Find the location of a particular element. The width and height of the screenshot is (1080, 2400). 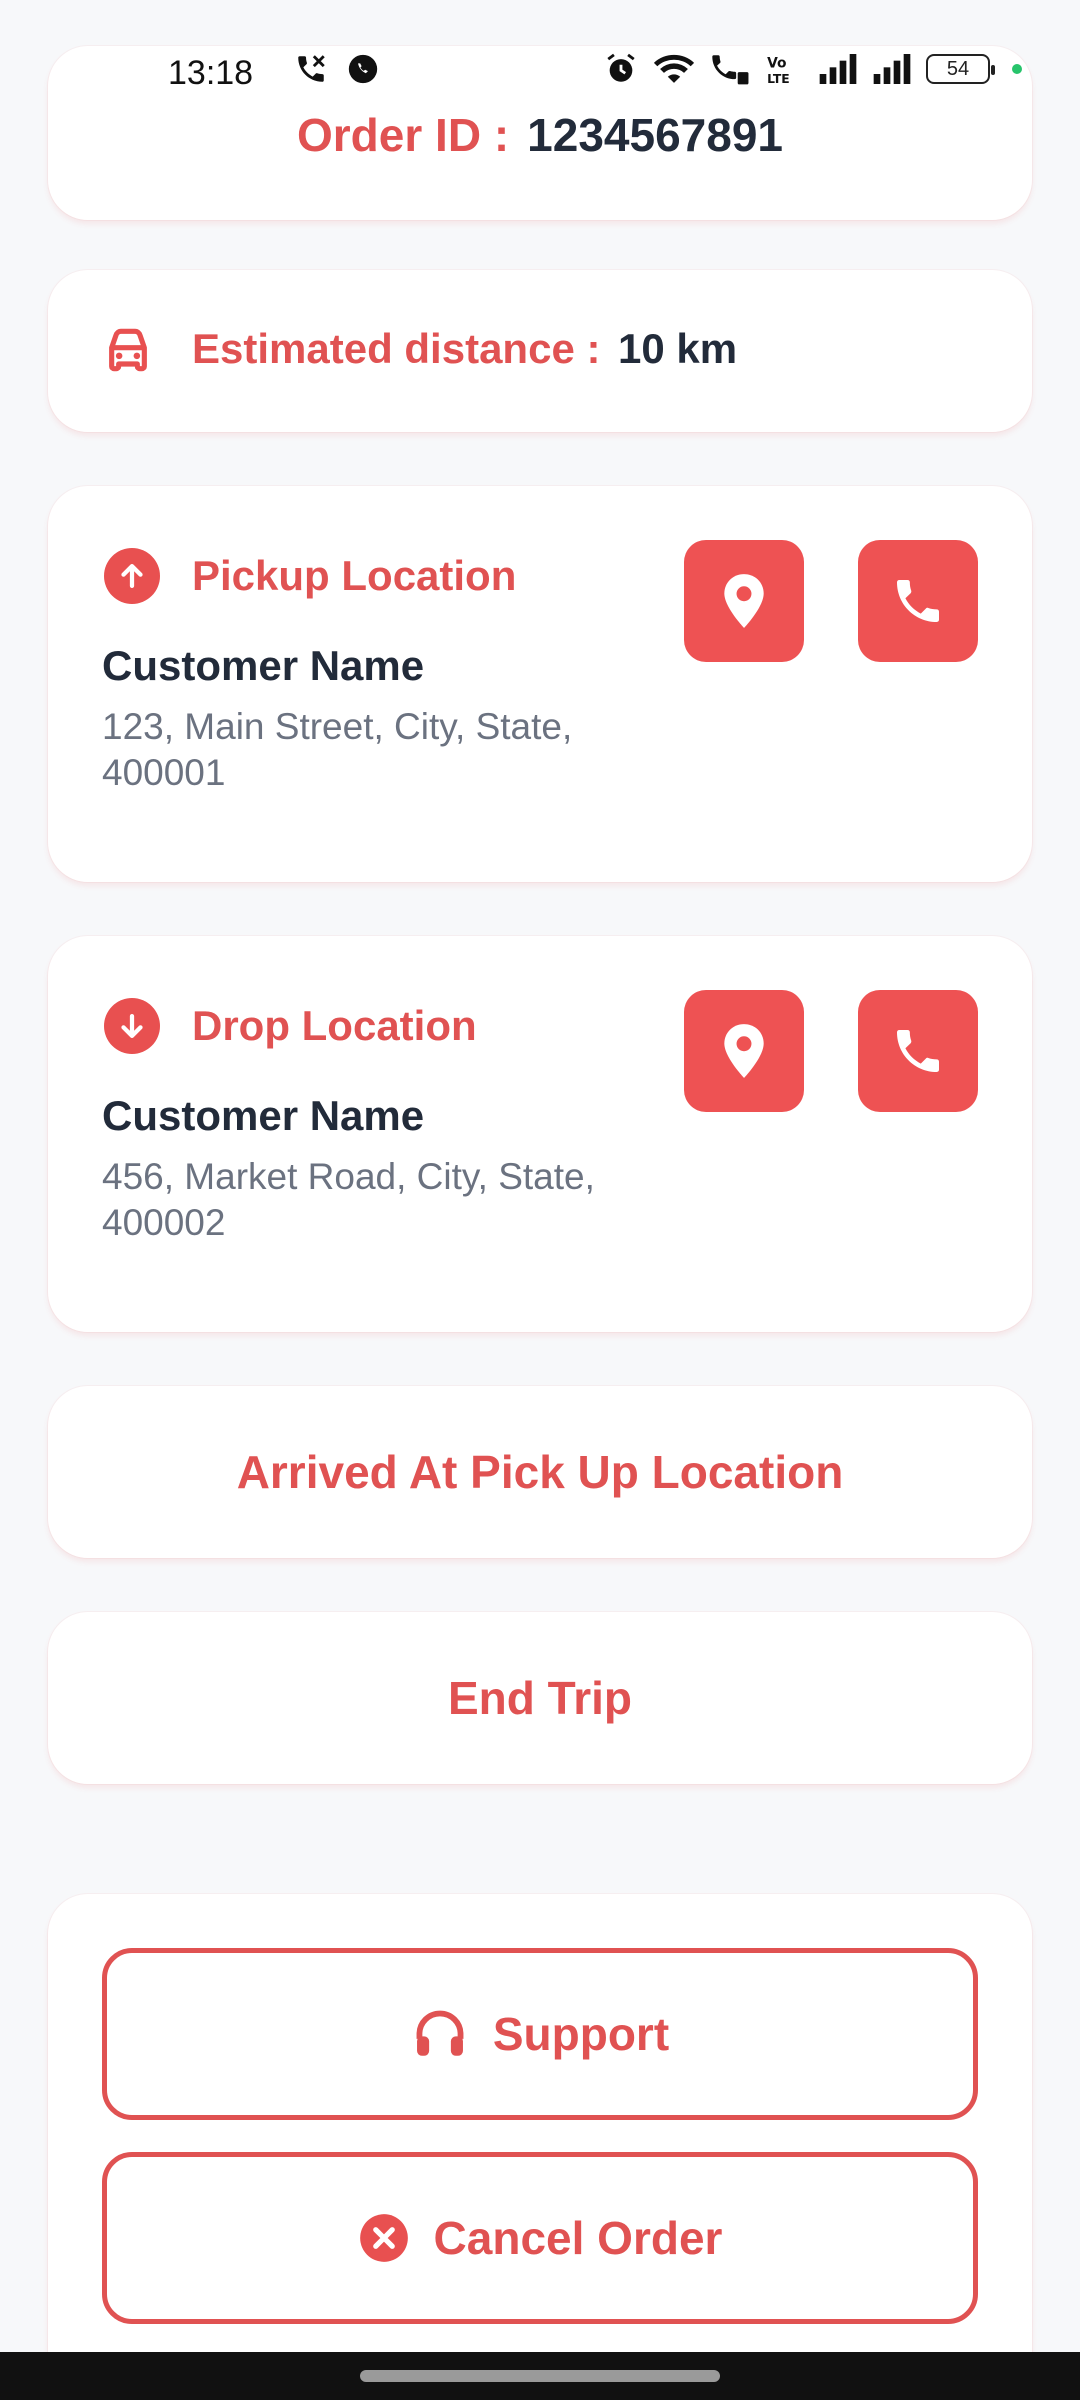

cancel-order-label: Cancel Order is located at coordinates (578, 2238).